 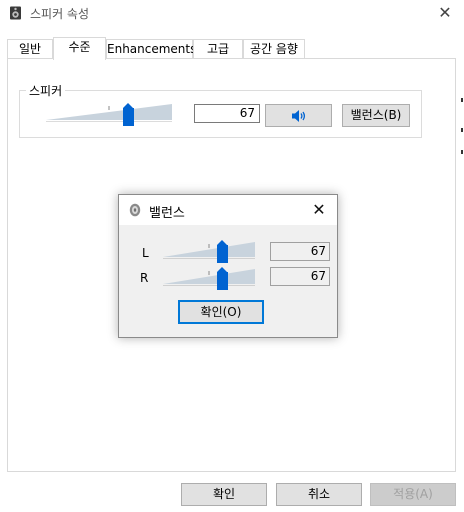 What do you see at coordinates (144, 278) in the screenshot?
I see `right-channel-label: R` at bounding box center [144, 278].